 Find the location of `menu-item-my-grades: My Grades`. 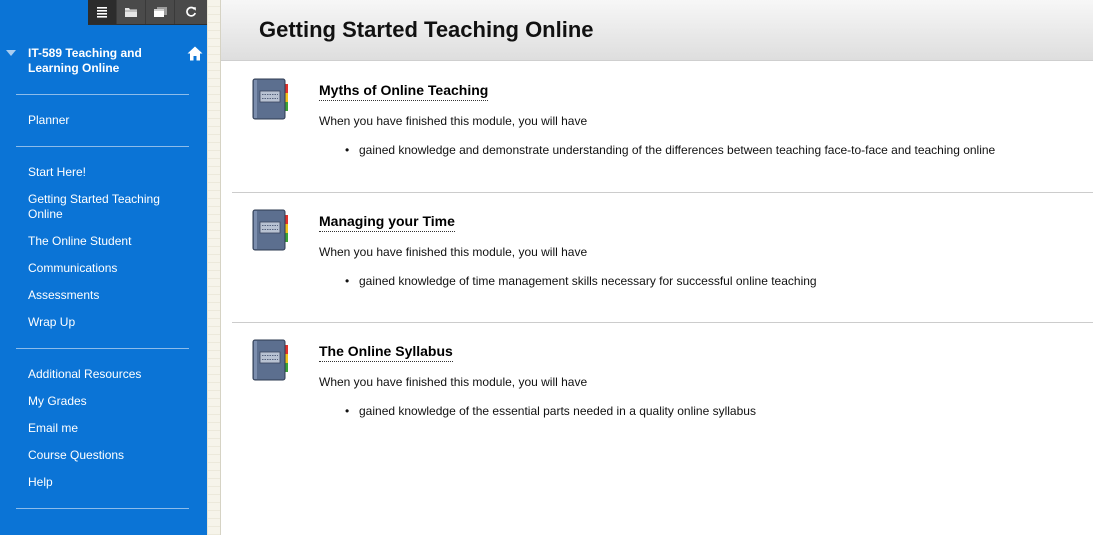

menu-item-my-grades: My Grades is located at coordinates (110, 401).